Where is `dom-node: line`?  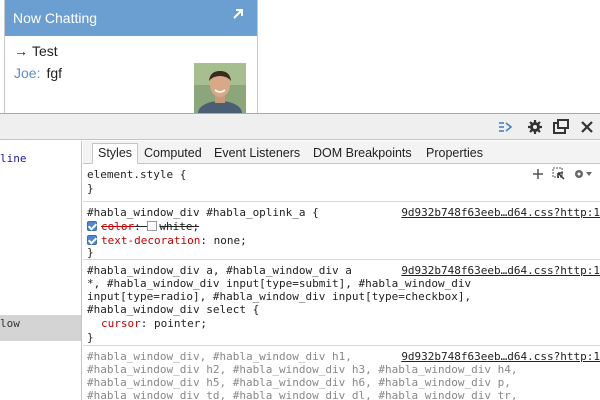 dom-node: line is located at coordinates (13, 158).